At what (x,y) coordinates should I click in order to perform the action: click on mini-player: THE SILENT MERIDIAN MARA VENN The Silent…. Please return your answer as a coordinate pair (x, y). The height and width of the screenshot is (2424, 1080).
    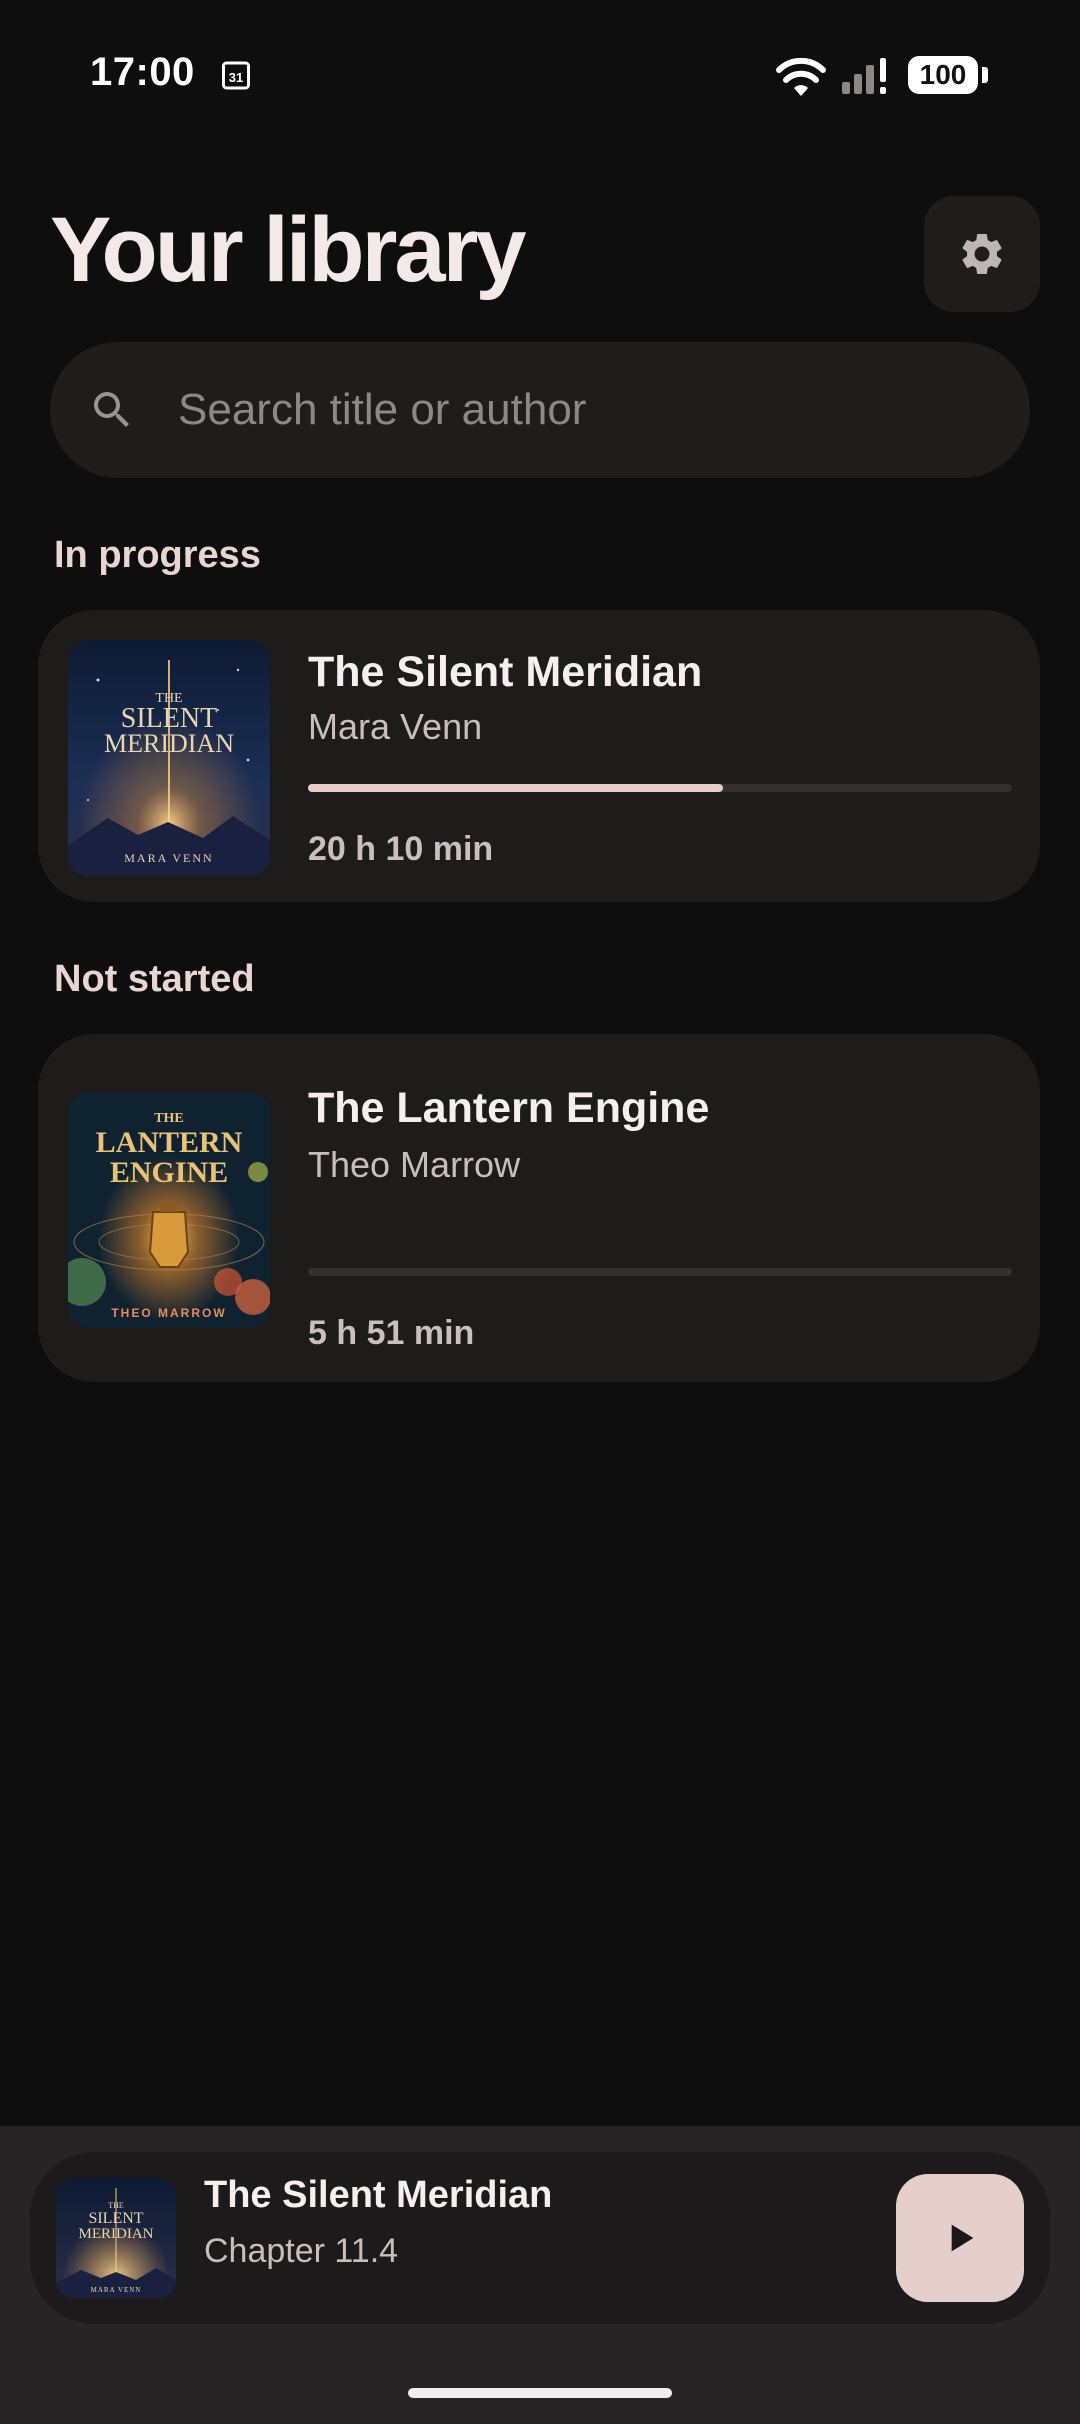
    Looking at the image, I should click on (540, 2238).